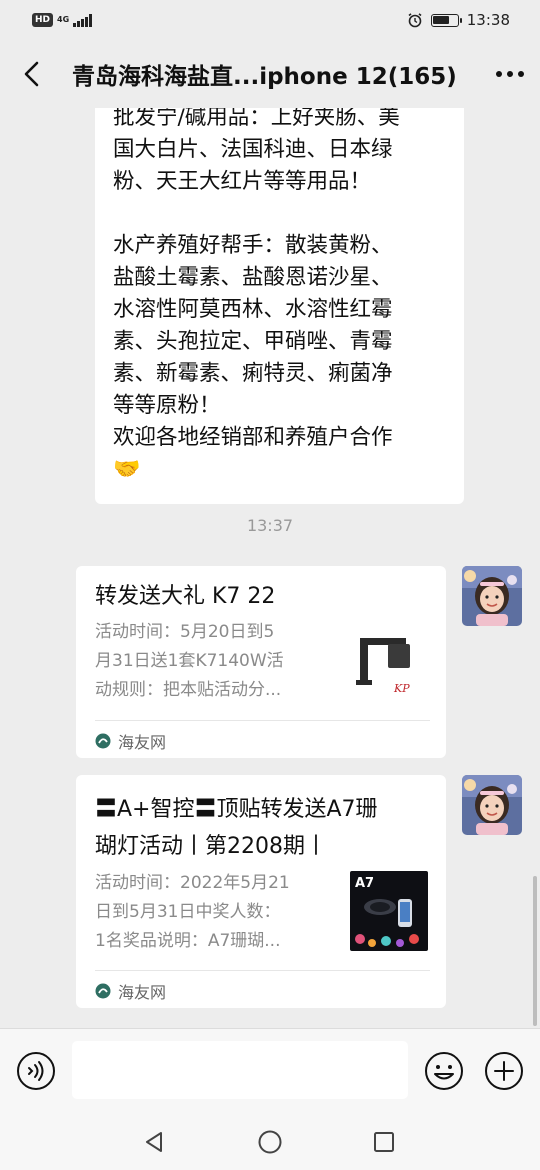  Describe the element at coordinates (253, 341) in the screenshot. I see `message-line: 素、头孢拉定、甲硝唑、青霉` at that location.